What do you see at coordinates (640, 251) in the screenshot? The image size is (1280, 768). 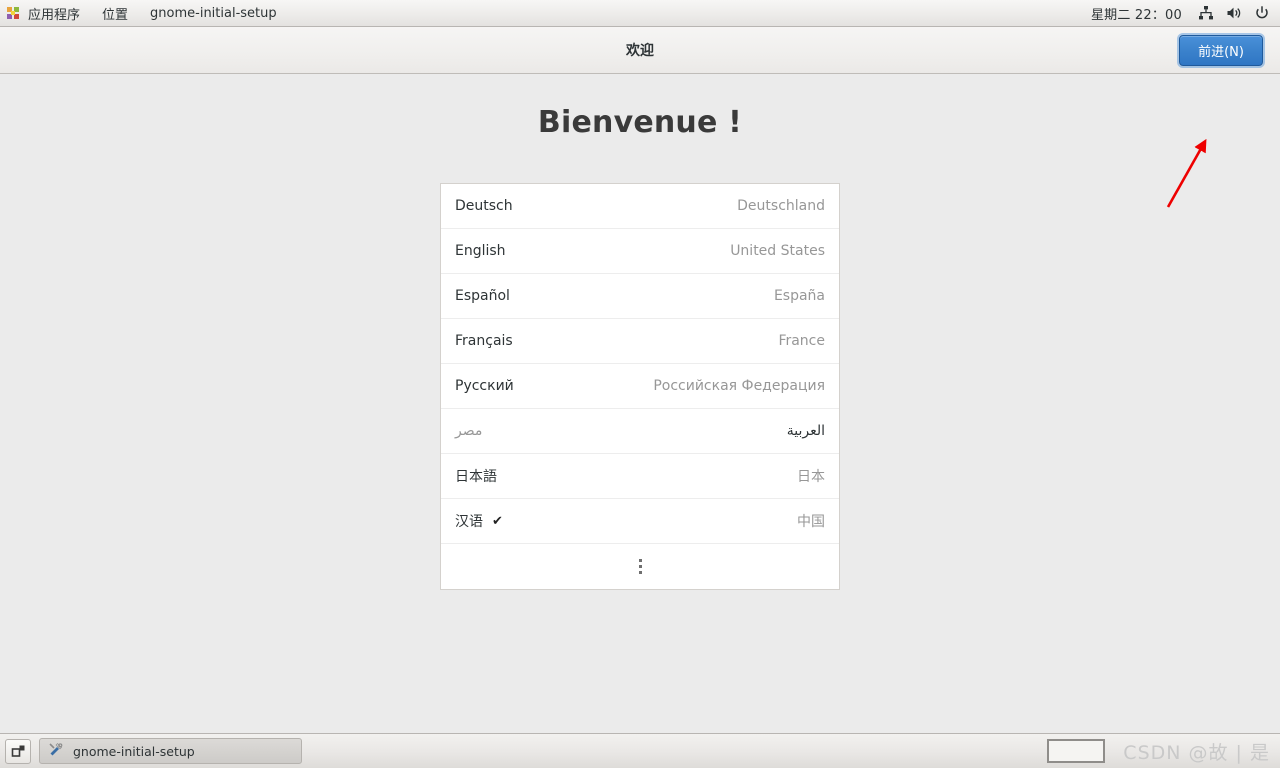 I see `list-item: English United States` at bounding box center [640, 251].